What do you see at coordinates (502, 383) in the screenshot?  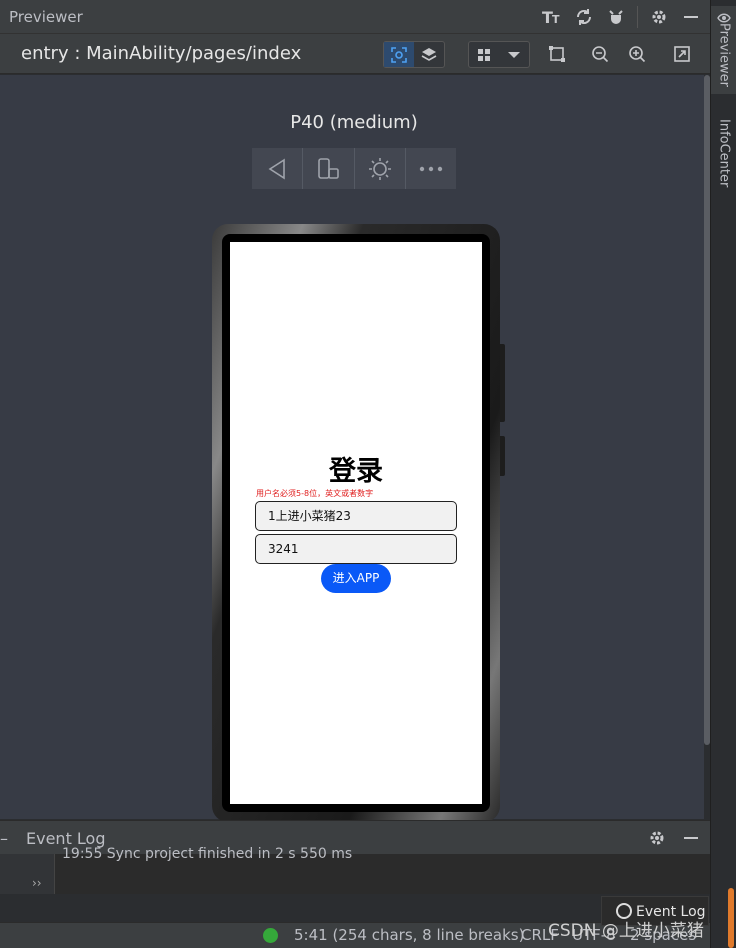 I see `phone-volume-button` at bounding box center [502, 383].